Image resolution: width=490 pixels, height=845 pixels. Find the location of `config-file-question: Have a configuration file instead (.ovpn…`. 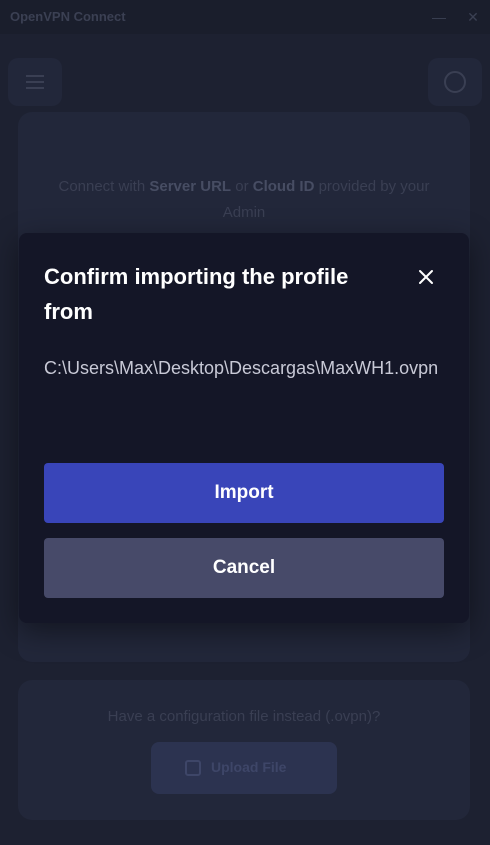

config-file-question: Have a configuration file instead (.ovpn… is located at coordinates (244, 716).